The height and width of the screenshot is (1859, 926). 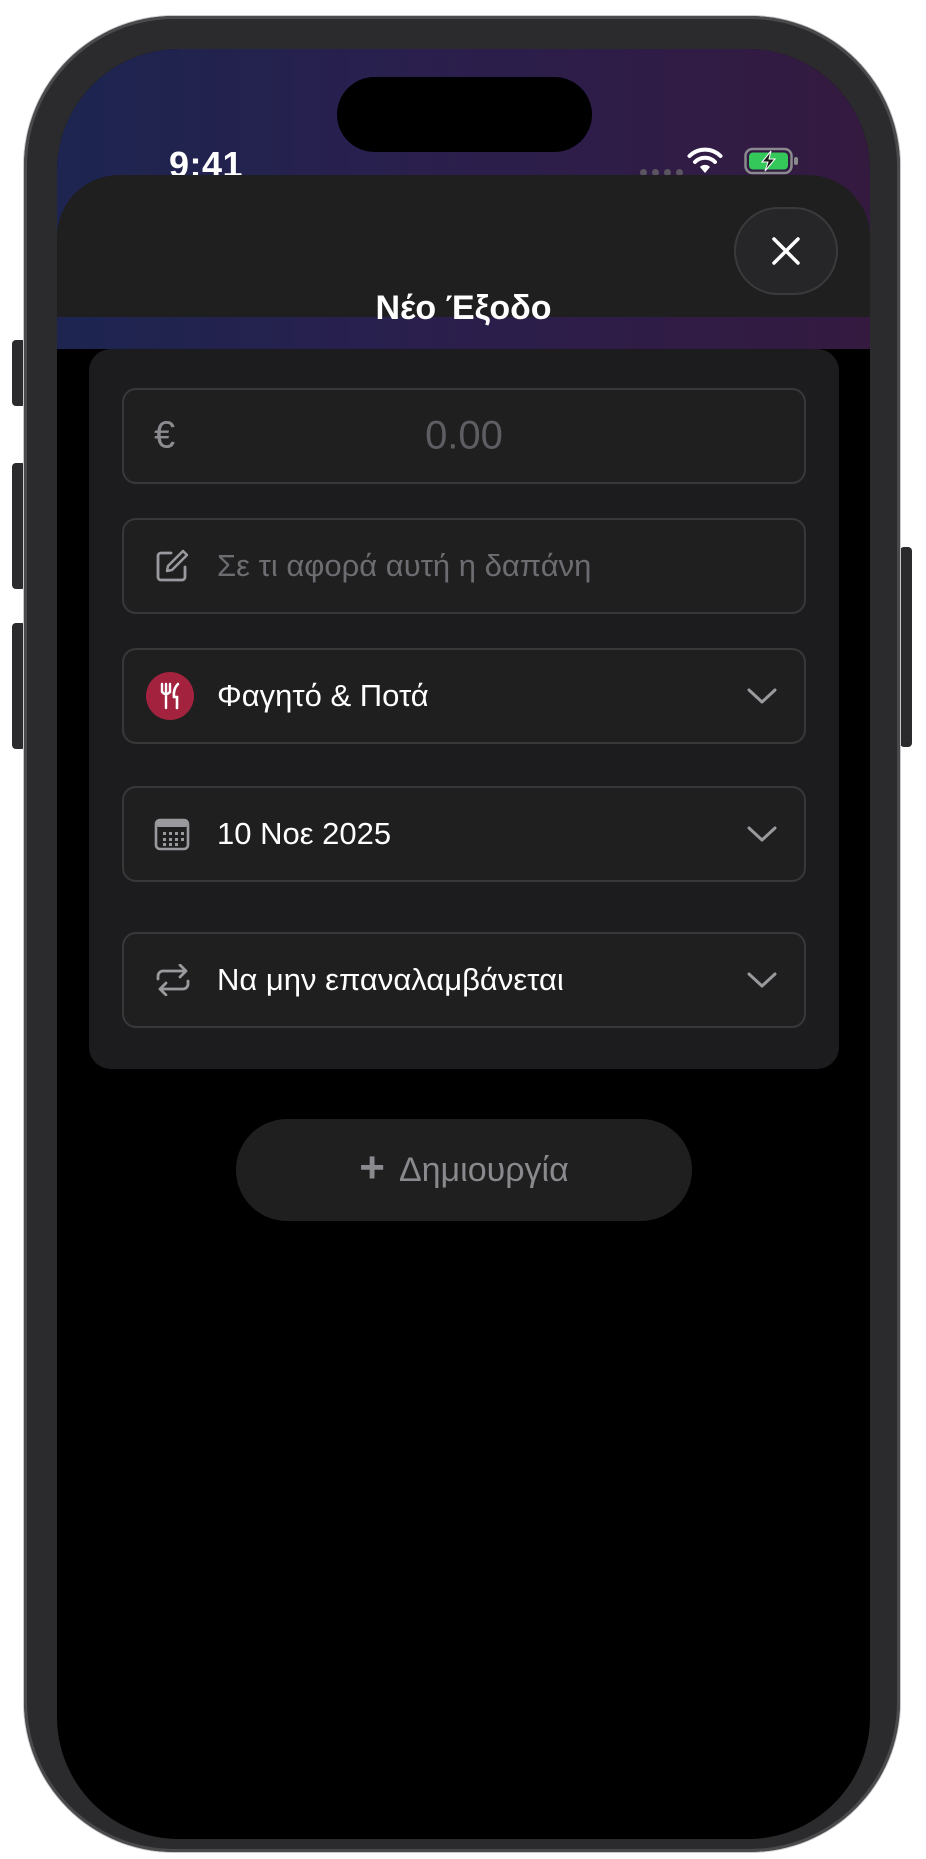 I want to click on description-placeholder: Σε τι αφορά αυτή η δαπάνη, so click(x=404, y=565).